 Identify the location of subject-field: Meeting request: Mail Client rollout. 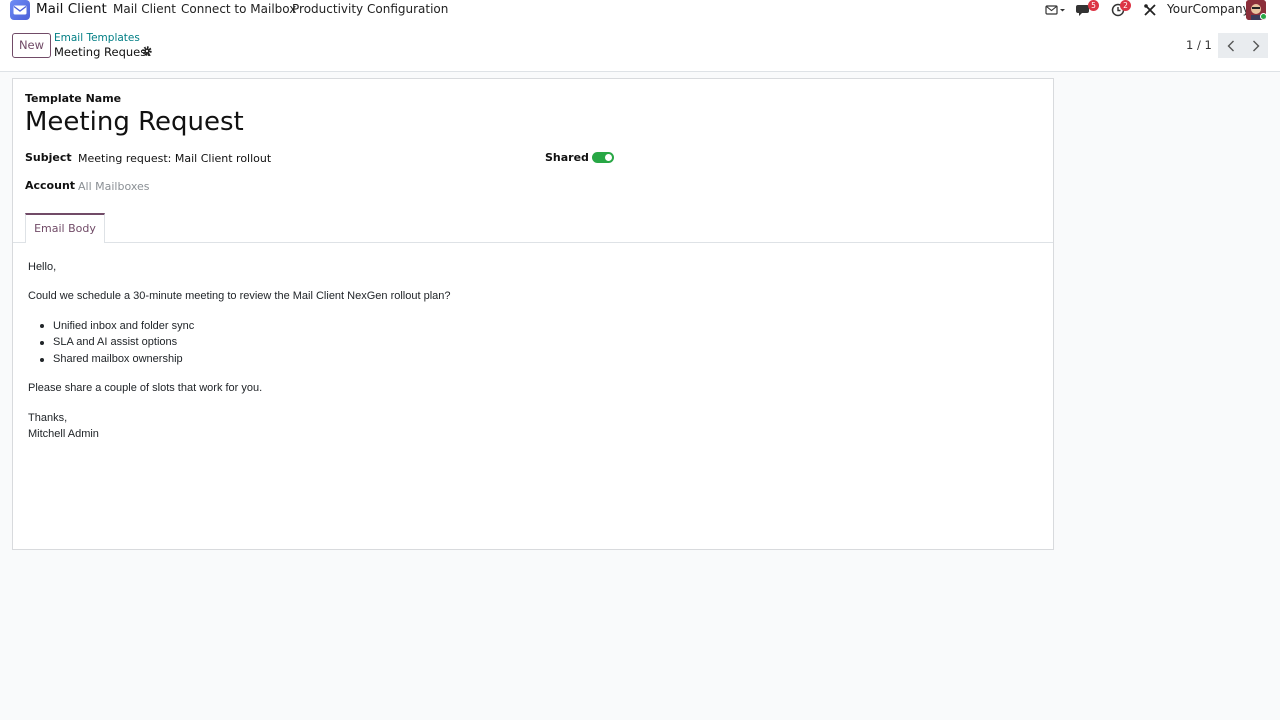
(174, 158).